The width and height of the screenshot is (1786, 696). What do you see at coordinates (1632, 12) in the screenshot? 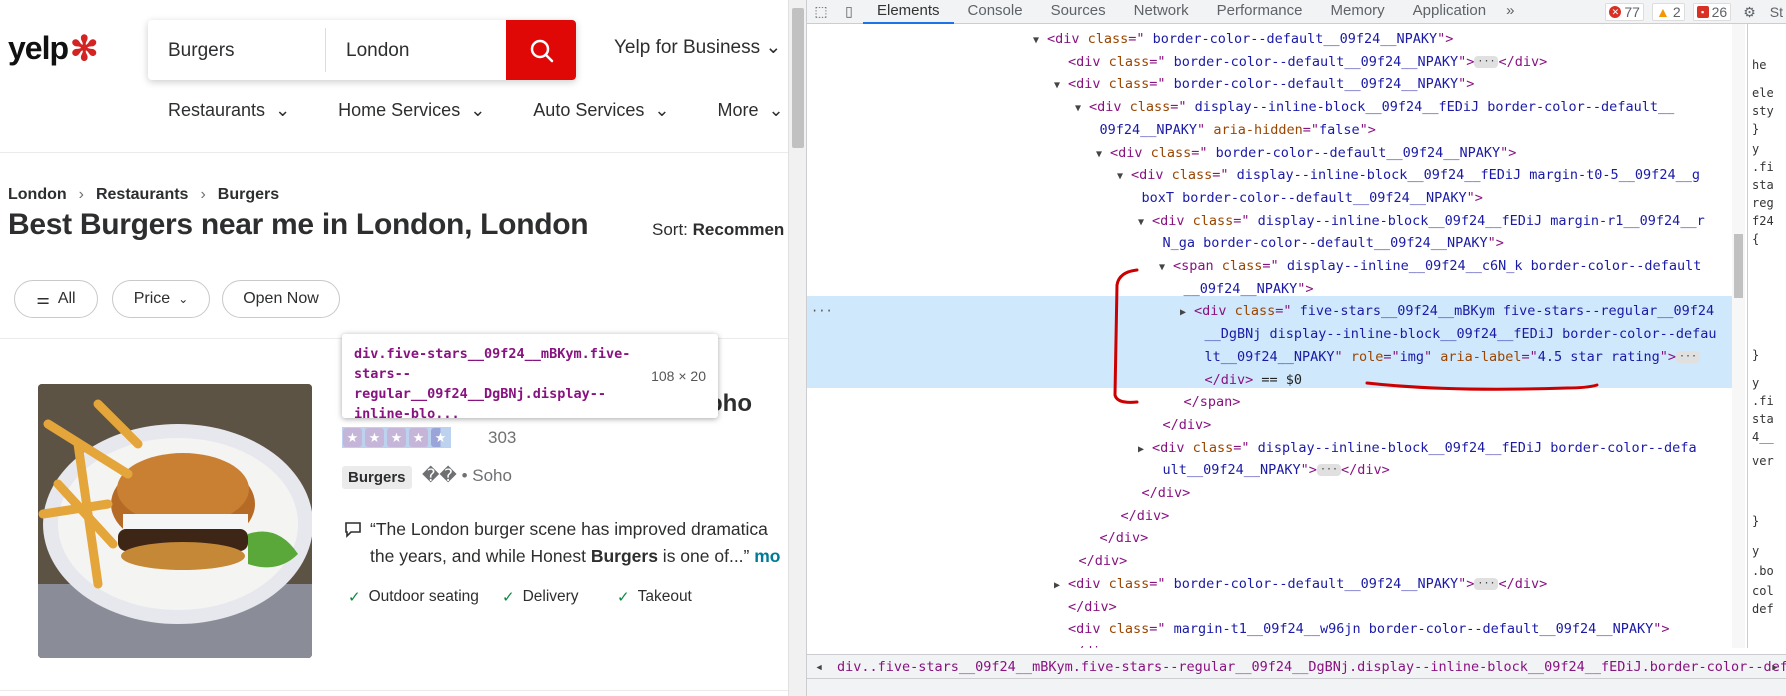
I see `error-count-value: 77` at bounding box center [1632, 12].